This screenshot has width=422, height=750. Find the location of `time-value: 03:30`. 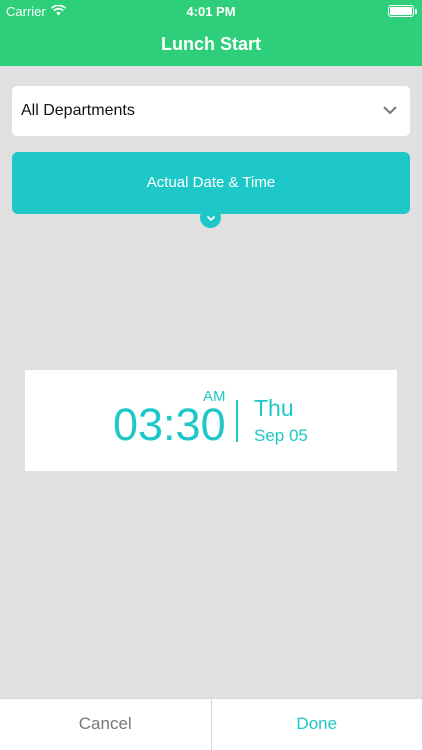

time-value: 03:30 is located at coordinates (169, 424).